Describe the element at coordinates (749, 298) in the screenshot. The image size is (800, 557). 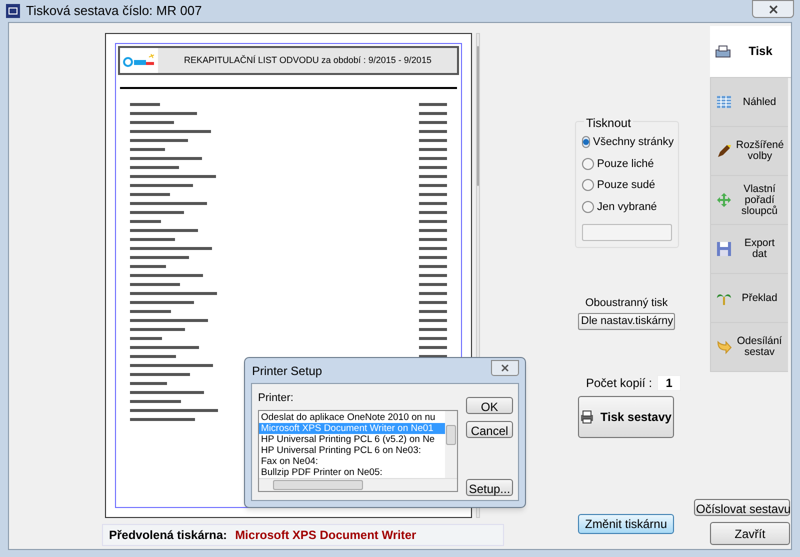
I see `side-tab: Překlad` at that location.